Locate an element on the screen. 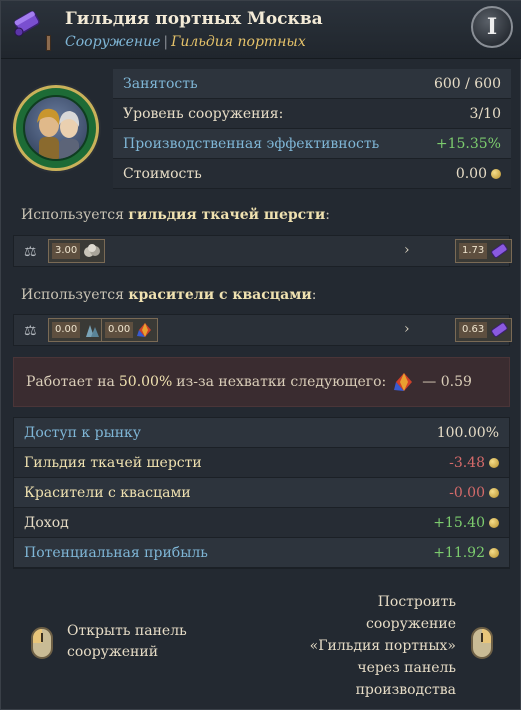  input-amount: 3.00 is located at coordinates (66, 251).